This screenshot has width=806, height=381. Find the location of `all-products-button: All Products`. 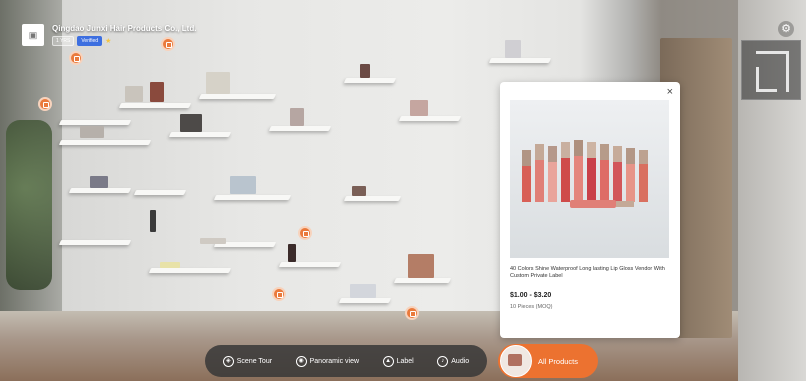

all-products-button: All Products is located at coordinates (548, 361).